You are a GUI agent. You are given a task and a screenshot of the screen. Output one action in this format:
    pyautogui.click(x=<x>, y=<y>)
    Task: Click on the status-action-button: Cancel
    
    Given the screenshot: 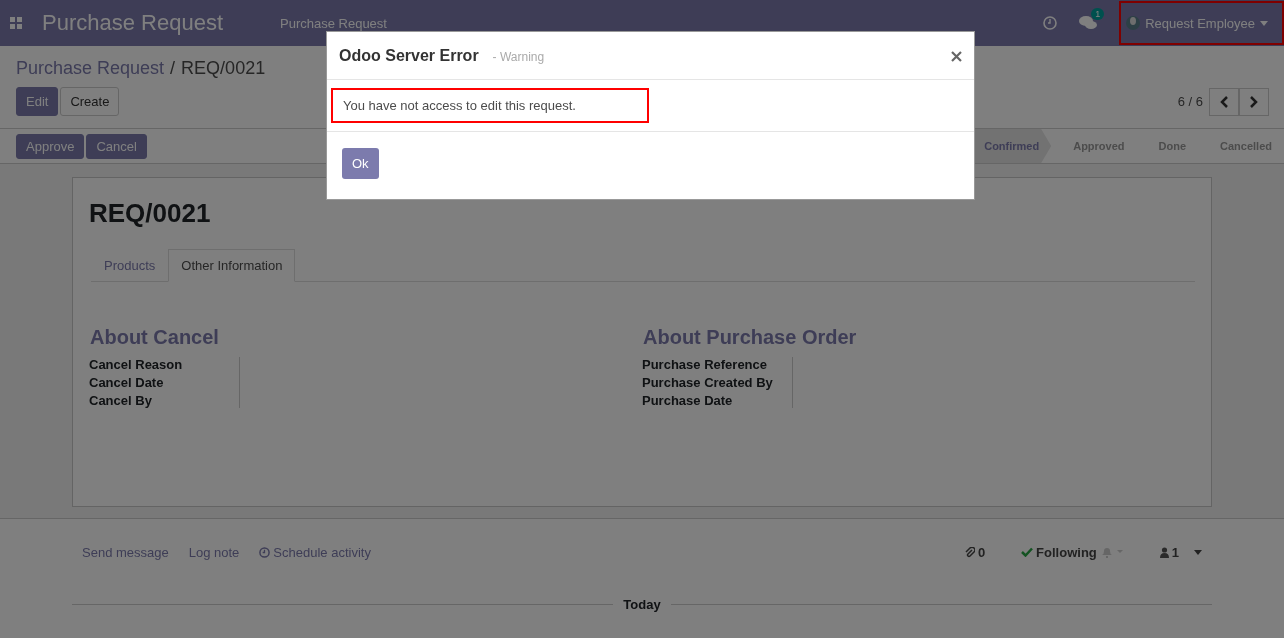 What is the action you would take?
    pyautogui.click(x=116, y=146)
    